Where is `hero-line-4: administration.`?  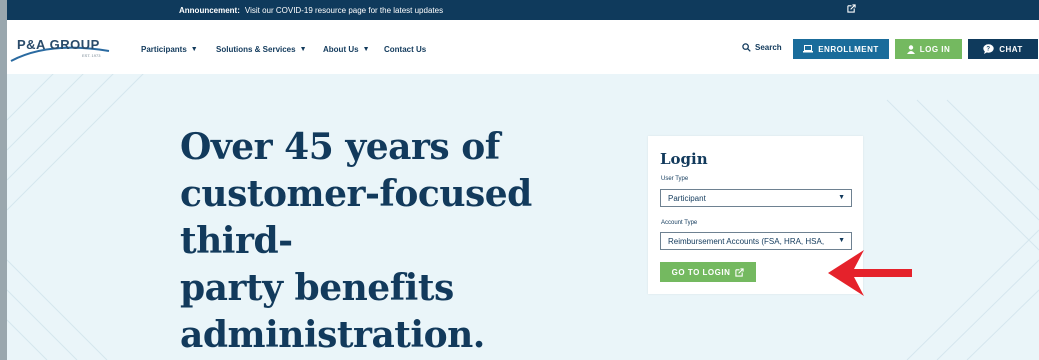 hero-line-4: administration. is located at coordinates (332, 335).